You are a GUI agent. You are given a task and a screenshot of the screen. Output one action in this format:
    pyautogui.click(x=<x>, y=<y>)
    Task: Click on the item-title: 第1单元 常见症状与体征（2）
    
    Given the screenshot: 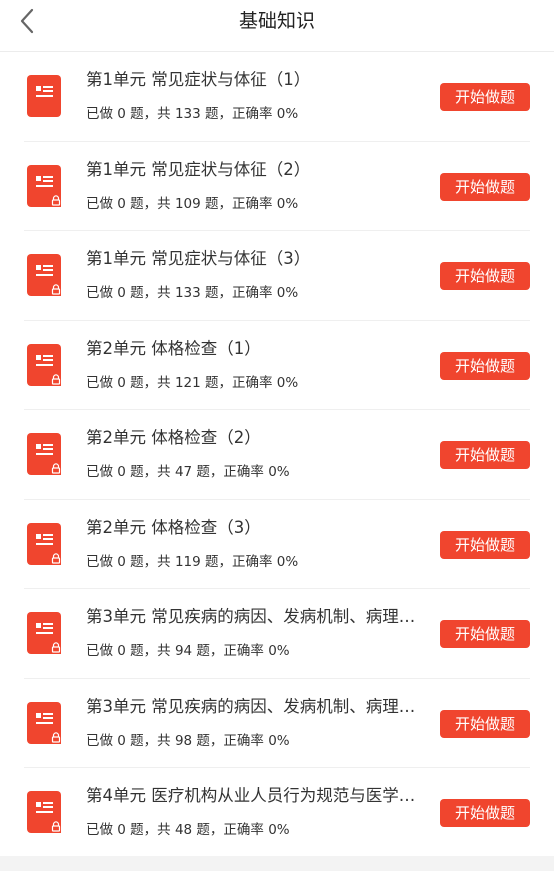 What is the action you would take?
    pyautogui.click(x=198, y=169)
    